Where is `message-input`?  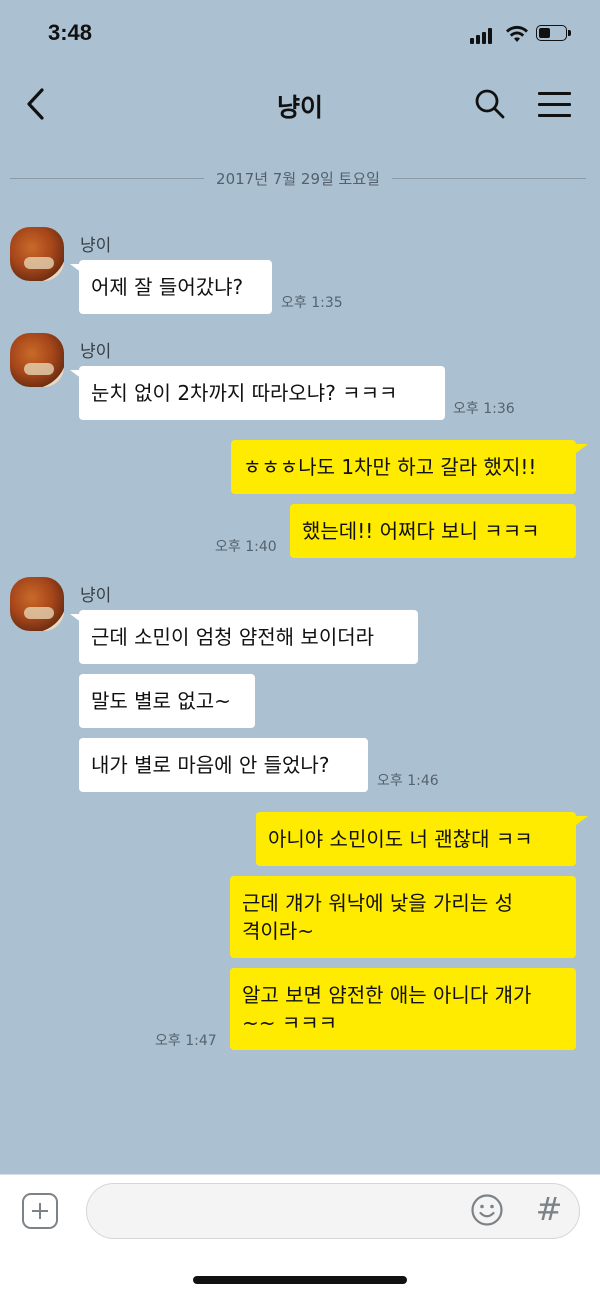 message-input is located at coordinates (333, 1211).